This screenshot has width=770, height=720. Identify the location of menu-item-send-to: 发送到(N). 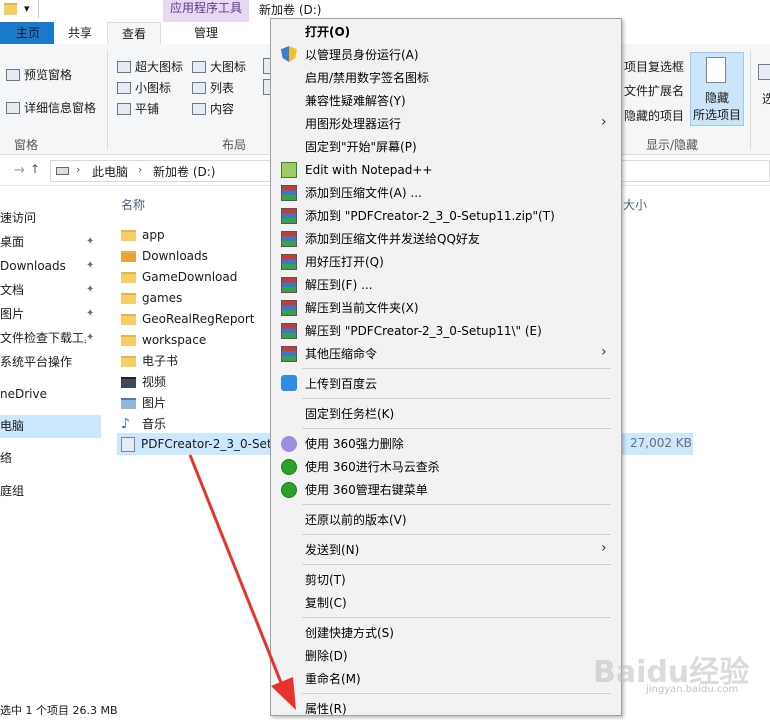
(332, 550).